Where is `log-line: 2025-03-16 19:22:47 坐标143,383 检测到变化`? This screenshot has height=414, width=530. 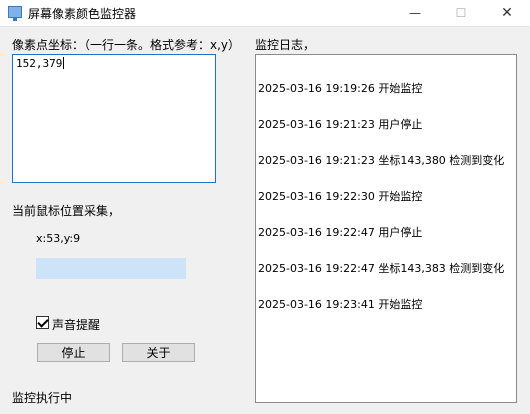 log-line: 2025-03-16 19:22:47 坐标143,383 检测到变化 is located at coordinates (381, 268).